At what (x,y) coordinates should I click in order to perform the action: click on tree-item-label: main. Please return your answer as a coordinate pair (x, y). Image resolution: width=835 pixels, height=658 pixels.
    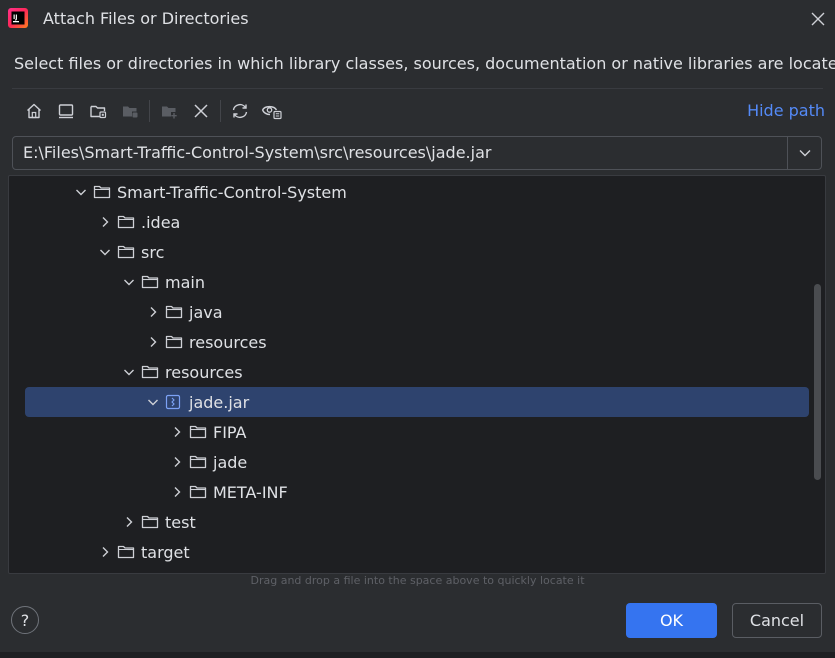
    Looking at the image, I should click on (185, 282).